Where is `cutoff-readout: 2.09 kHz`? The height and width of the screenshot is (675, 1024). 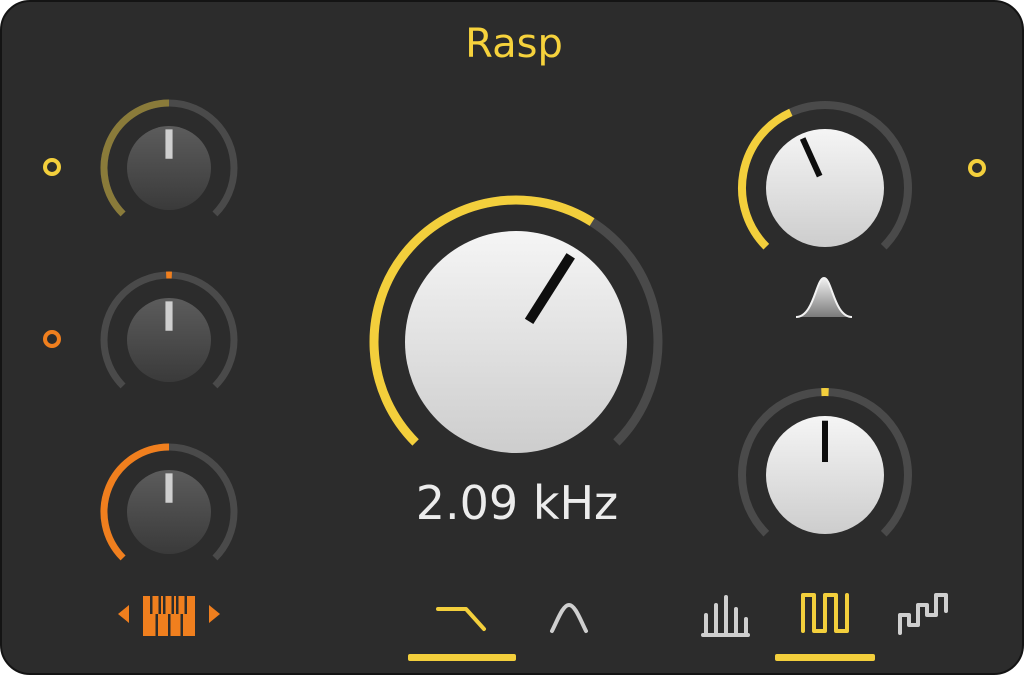
cutoff-readout: 2.09 kHz is located at coordinates (517, 503).